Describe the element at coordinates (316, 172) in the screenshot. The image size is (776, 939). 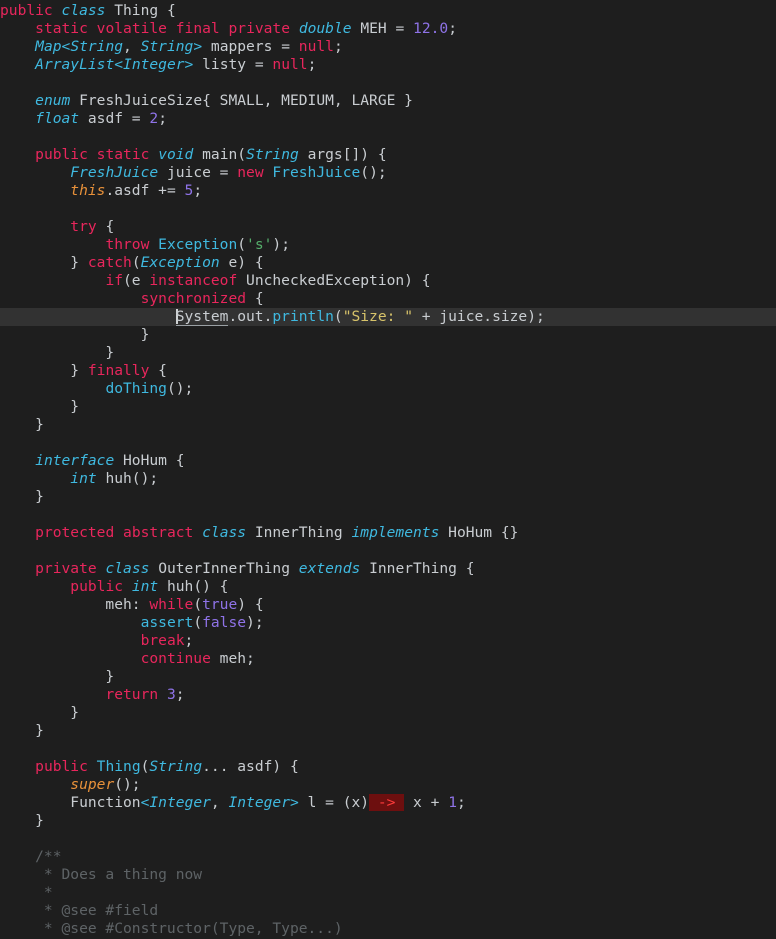
I see `code-token: FreshJuice` at that location.